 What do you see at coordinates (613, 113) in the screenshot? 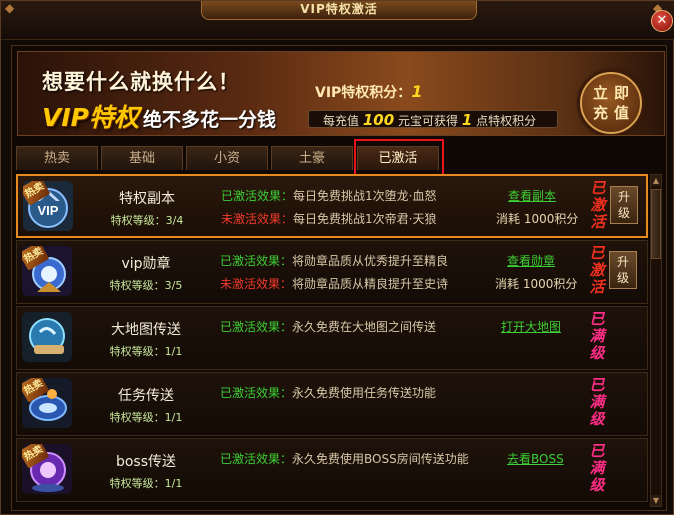
I see `recharge-label-line2: 充值` at bounding box center [613, 113].